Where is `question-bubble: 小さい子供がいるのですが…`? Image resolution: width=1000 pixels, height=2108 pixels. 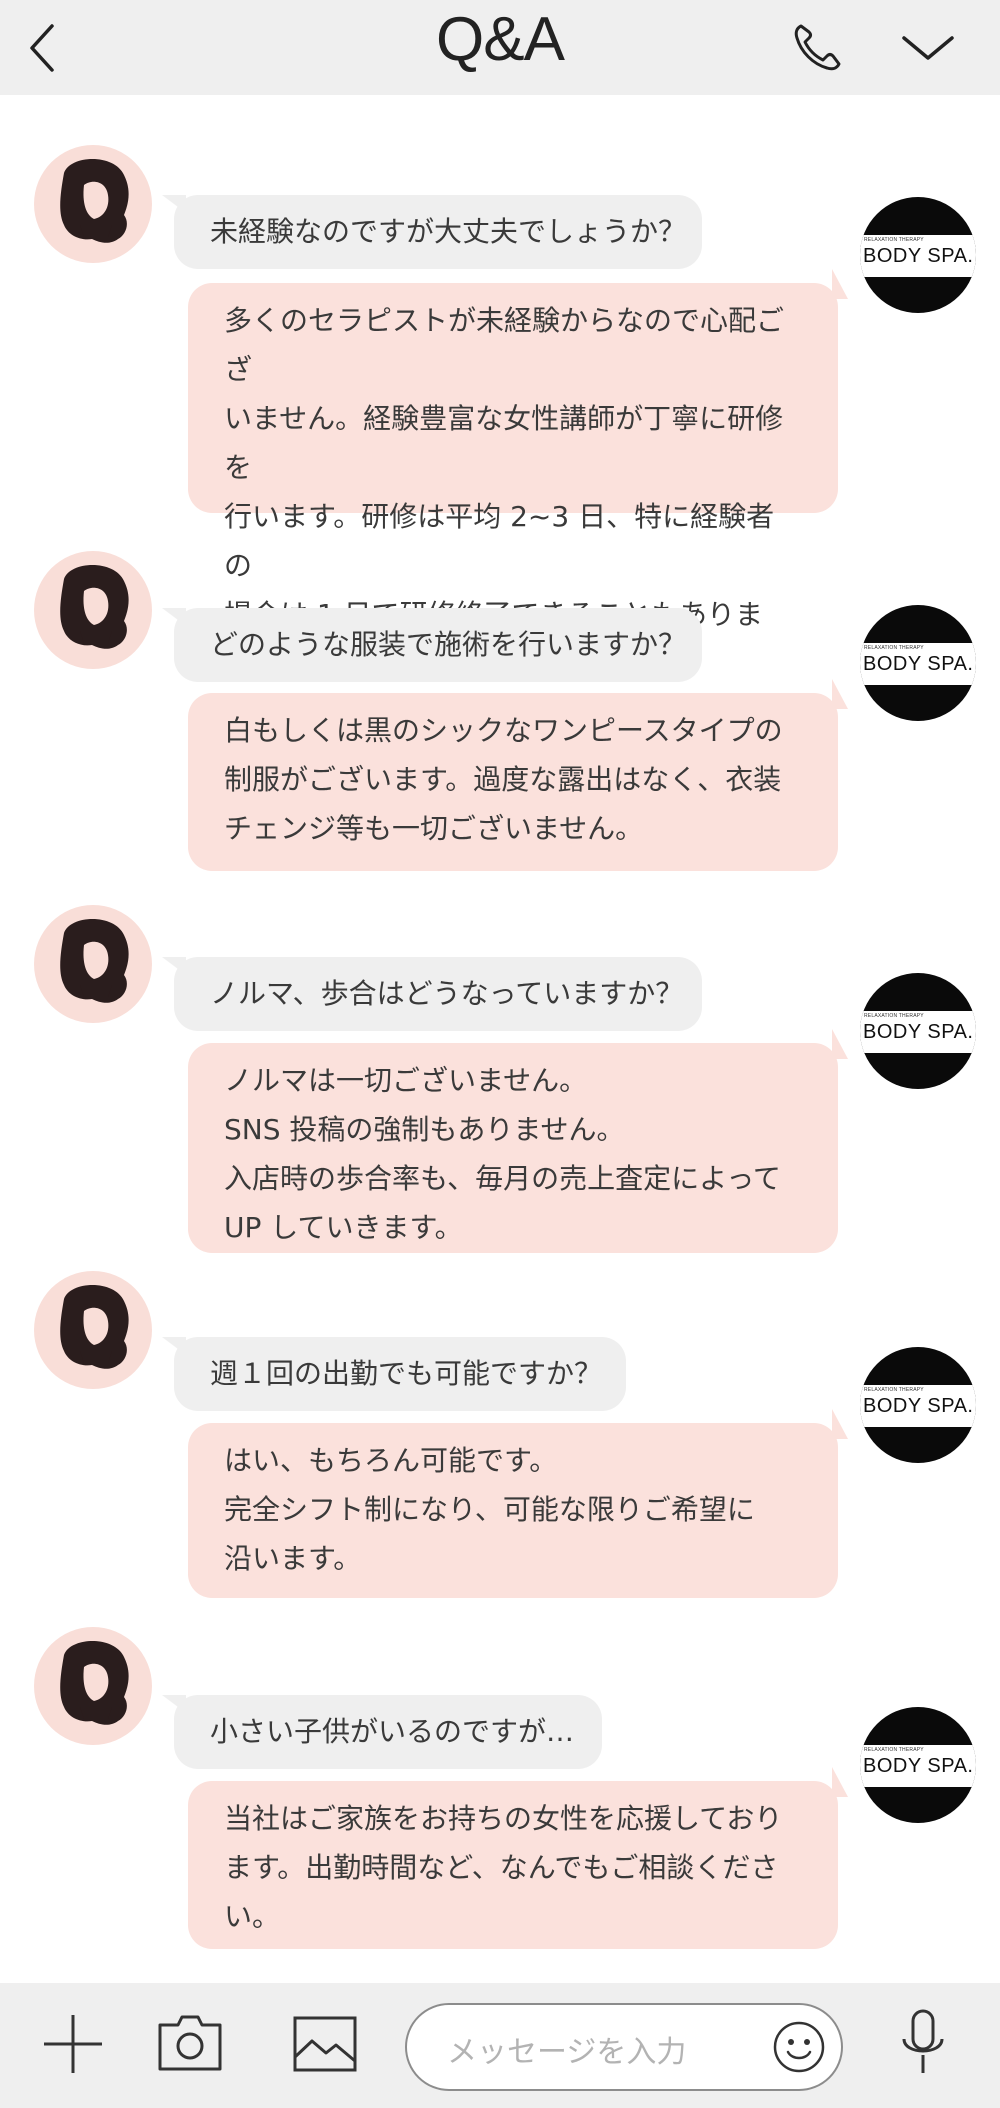 question-bubble: 小さい子供がいるのですが… is located at coordinates (382, 1732).